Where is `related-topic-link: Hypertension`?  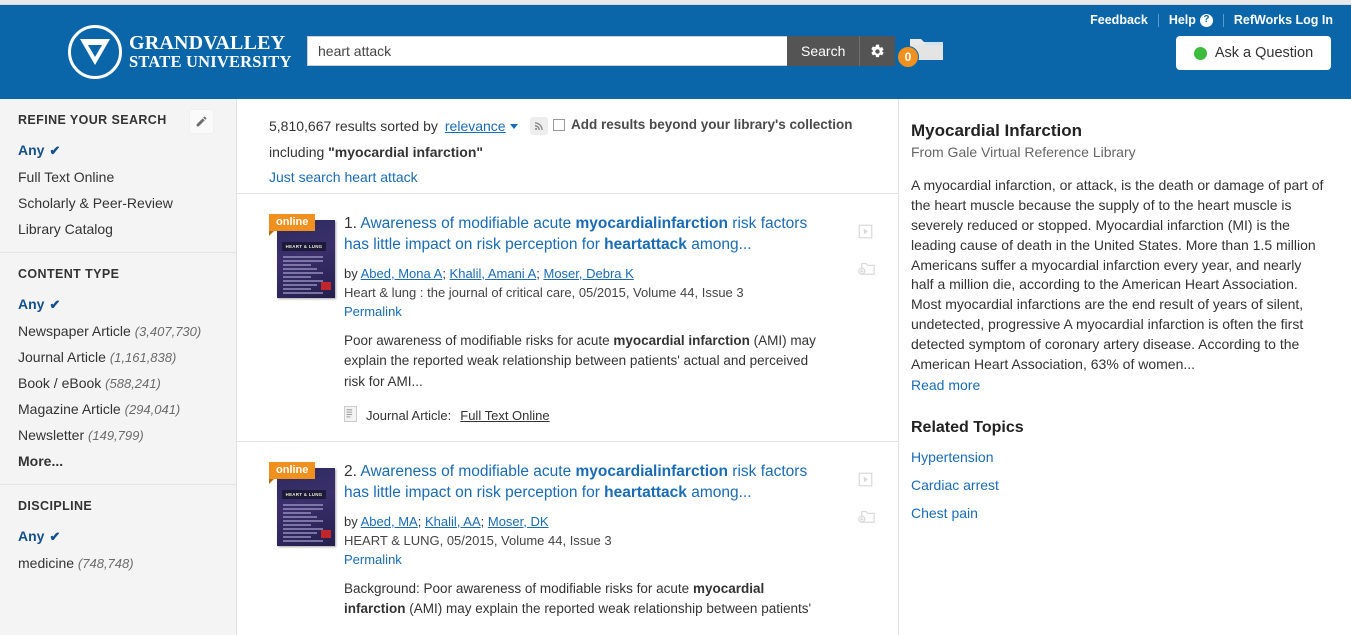 related-topic-link: Hypertension is located at coordinates (1119, 457).